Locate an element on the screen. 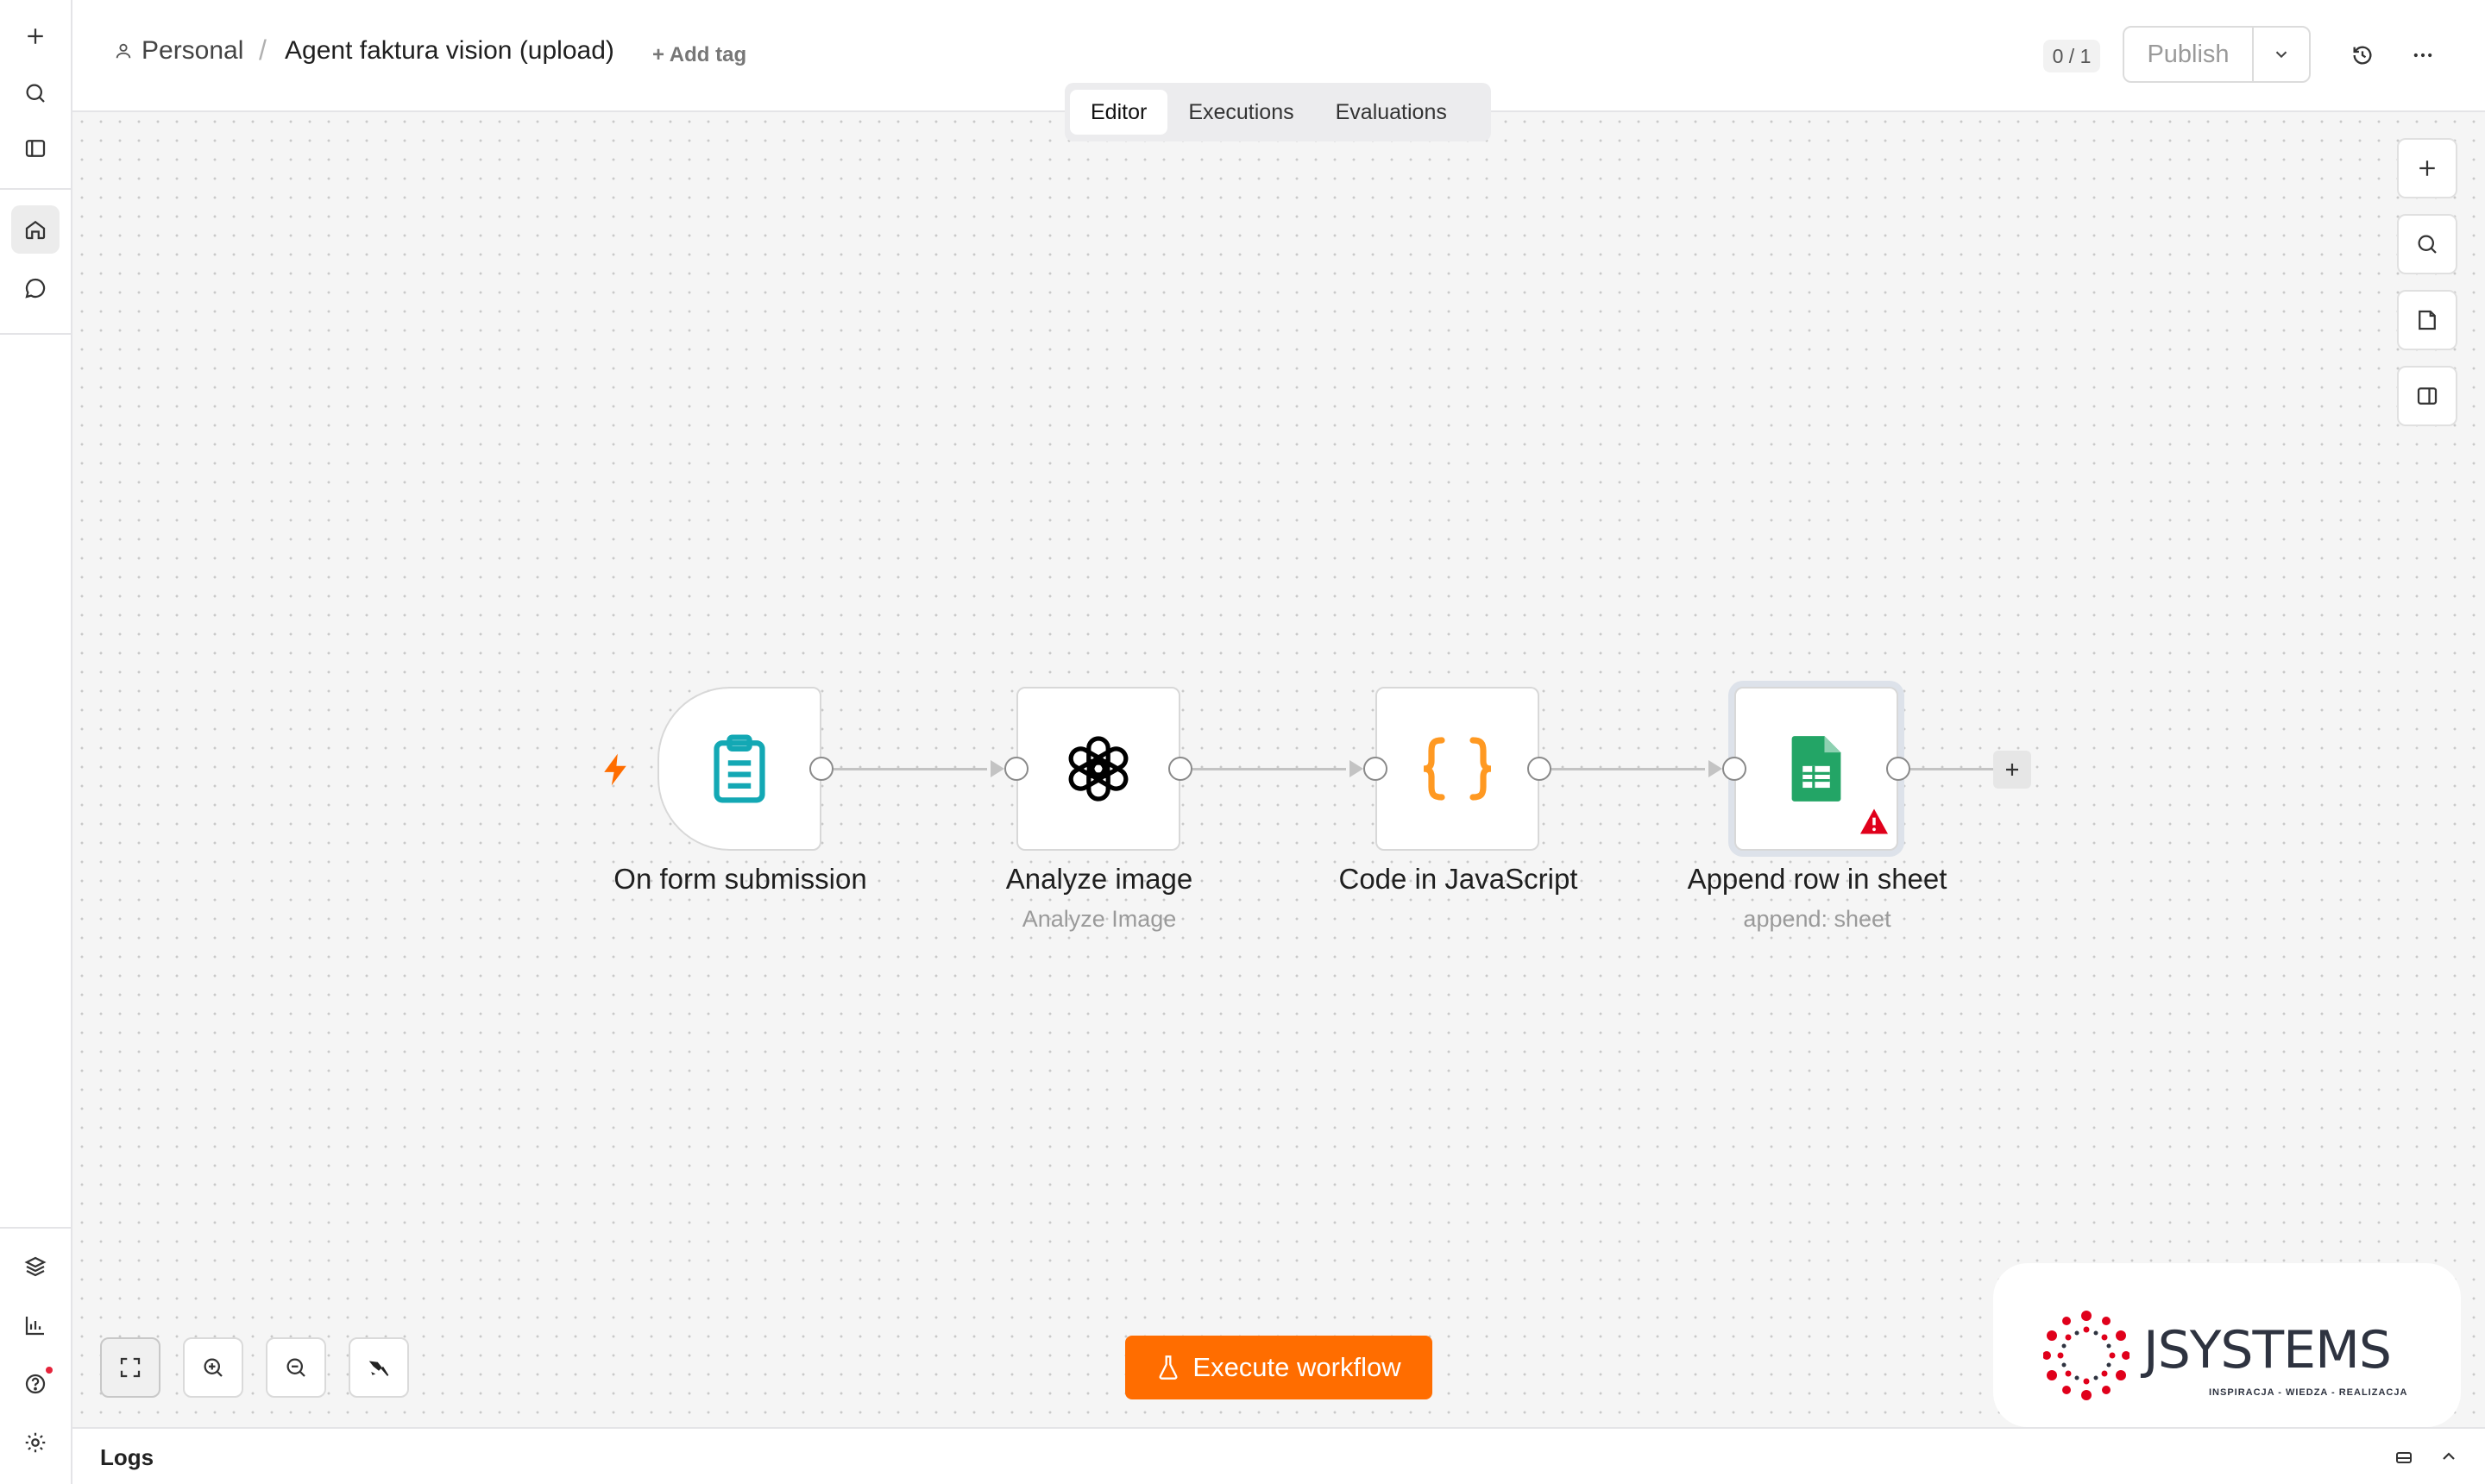 Image resolution: width=2485 pixels, height=1484 pixels. node-label: Code in JavaScript is located at coordinates (1458, 879).